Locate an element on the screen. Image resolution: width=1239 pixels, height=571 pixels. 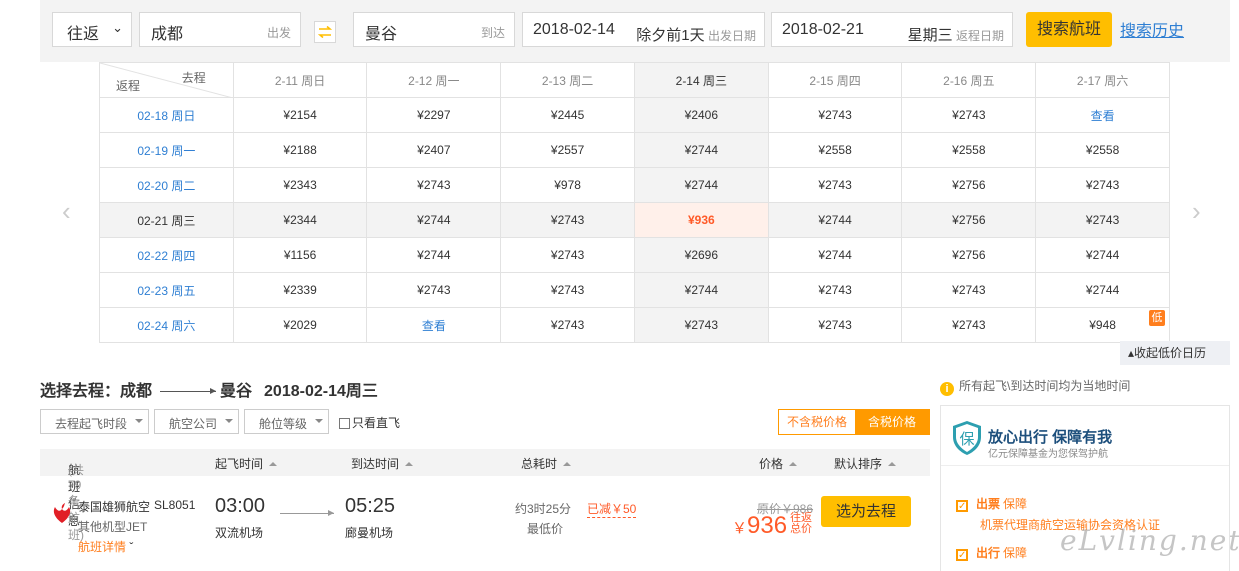
calendar-price-cell: ¥2557 is located at coordinates (567, 150).